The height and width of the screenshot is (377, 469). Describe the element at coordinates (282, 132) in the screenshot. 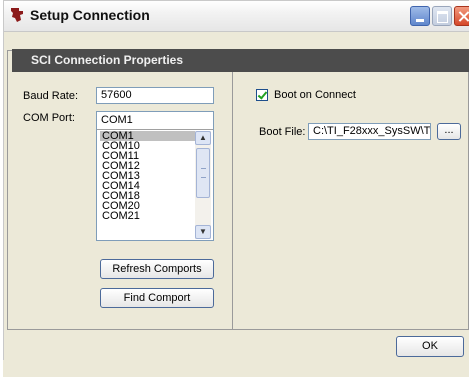

I see `boot-file-label: Boot File:` at that location.